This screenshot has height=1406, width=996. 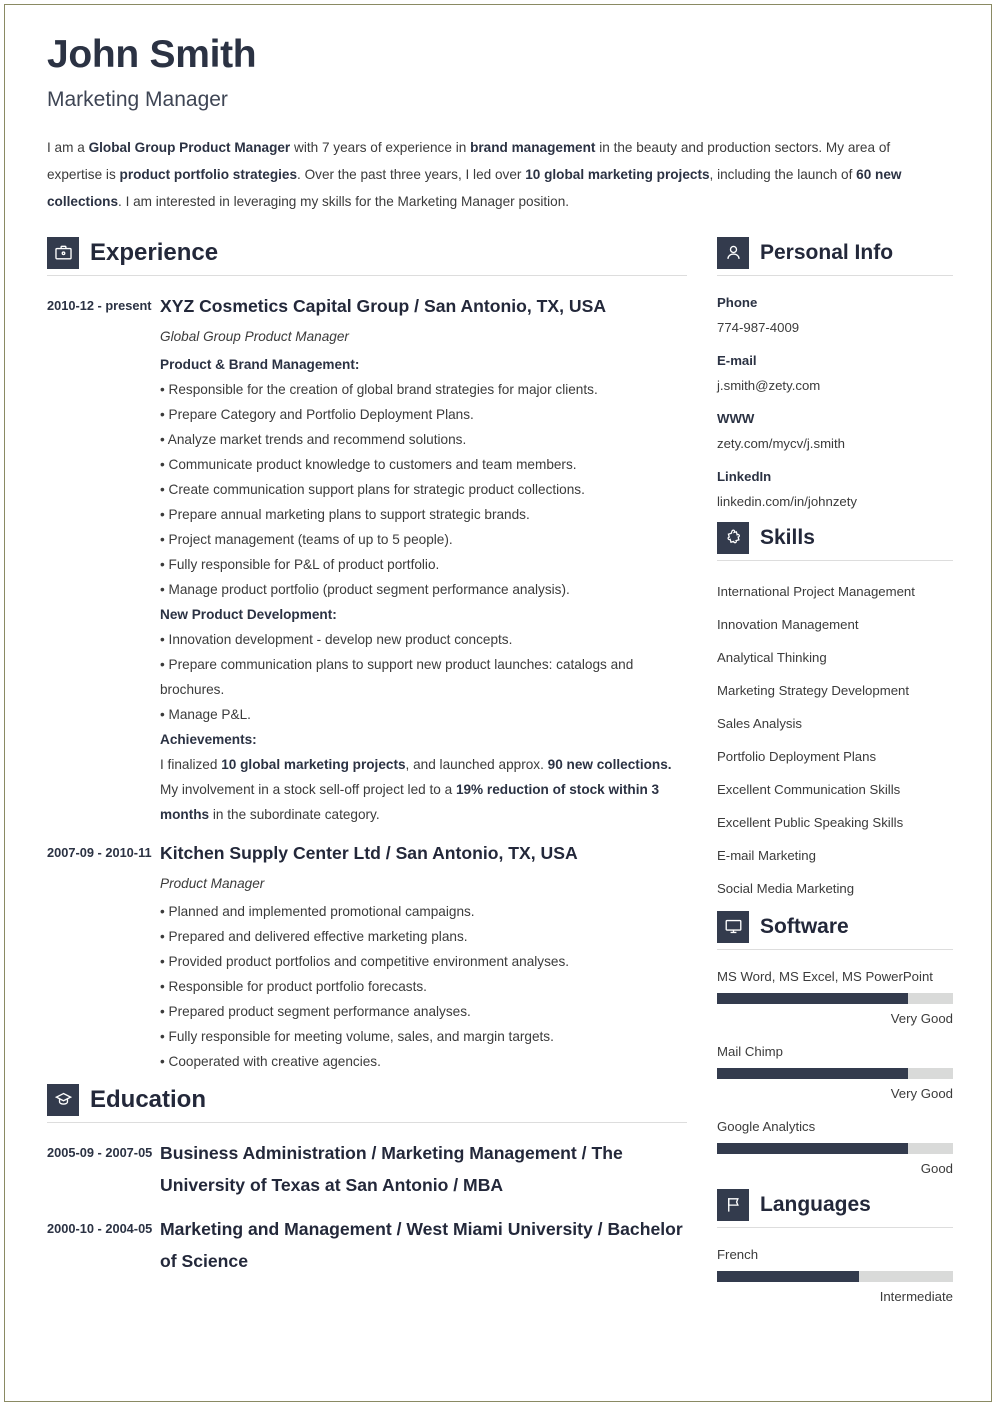 What do you see at coordinates (154, 252) in the screenshot?
I see `experience-title: Experience` at bounding box center [154, 252].